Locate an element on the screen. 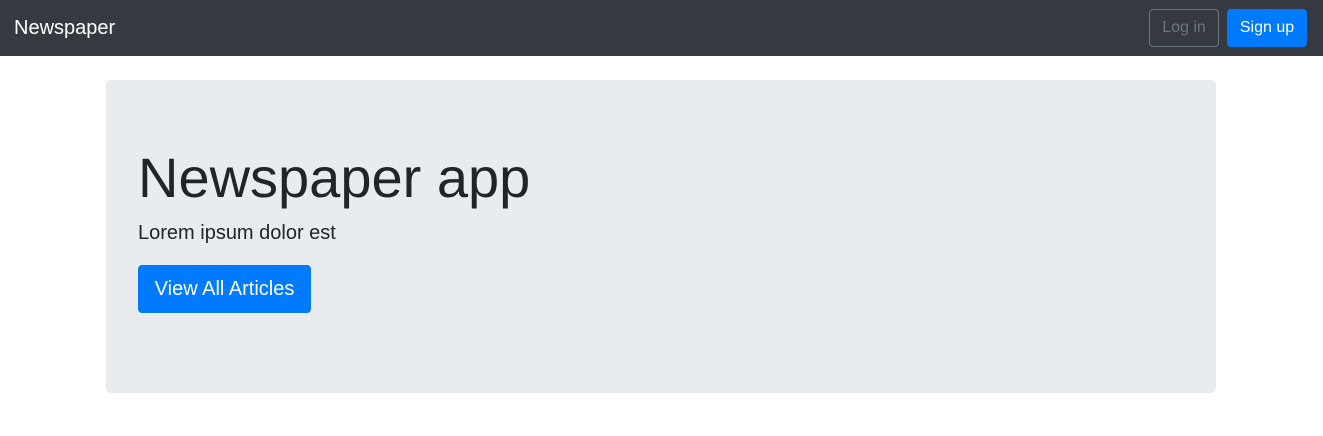 This screenshot has width=1323, height=436. hero-title: Newspaper app is located at coordinates (334, 177).